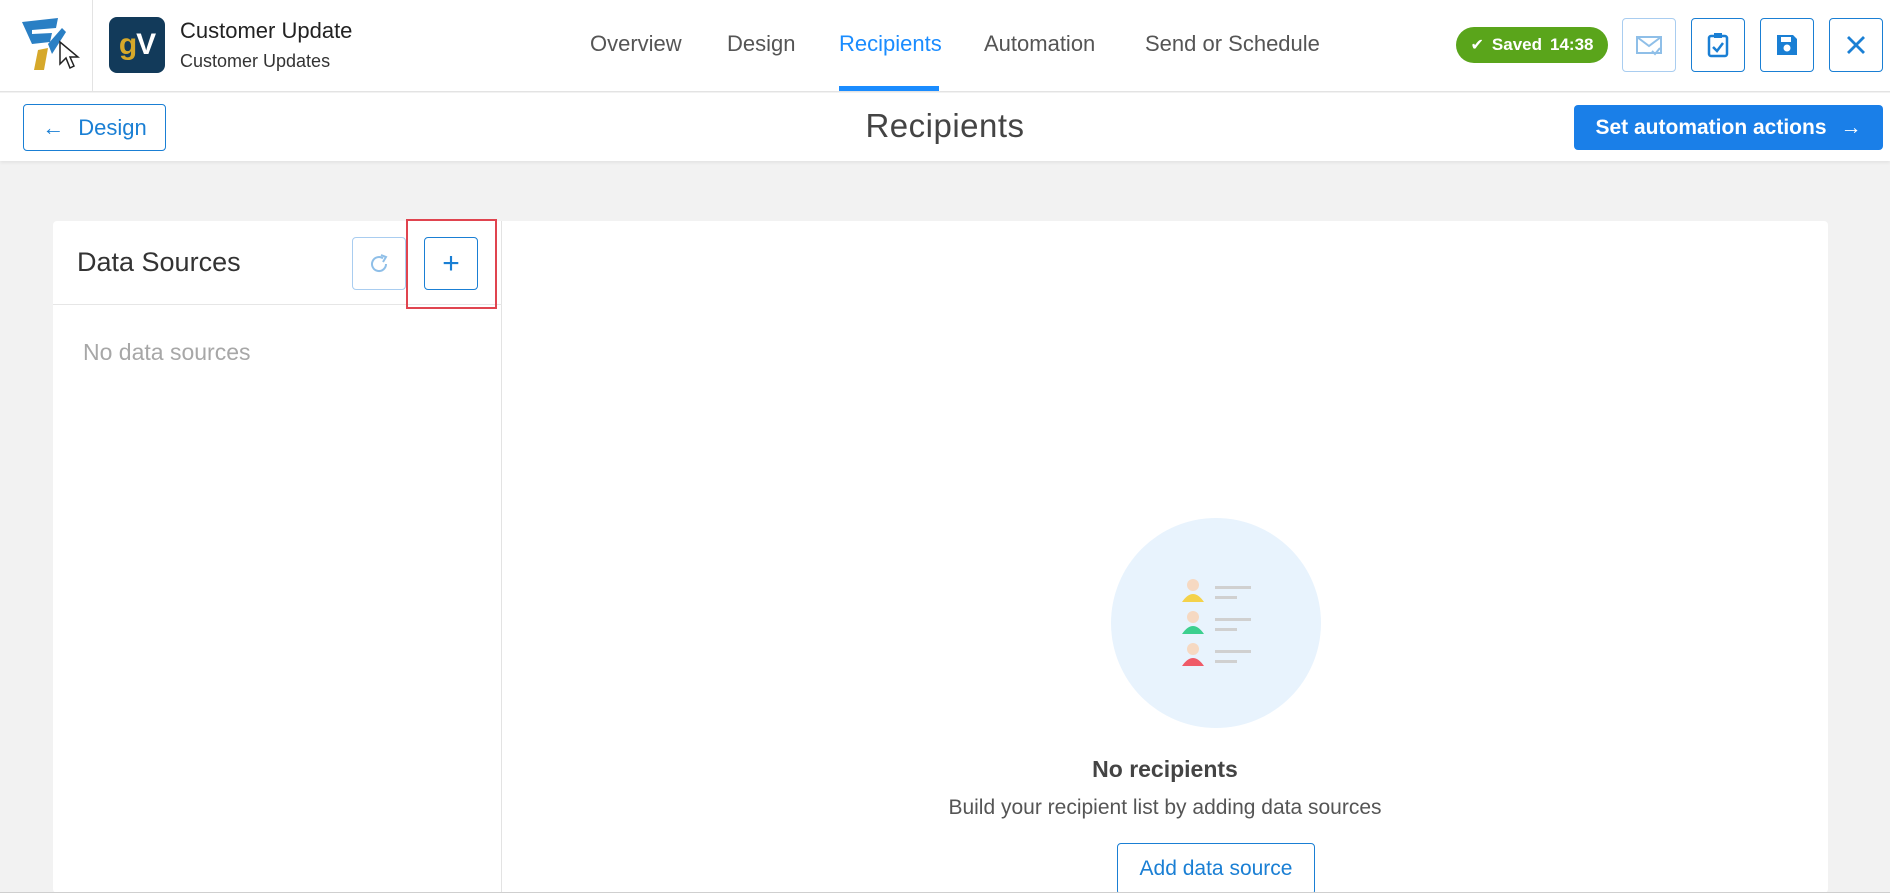 The width and height of the screenshot is (1890, 893). I want to click on add-data-source-button: +, so click(451, 263).